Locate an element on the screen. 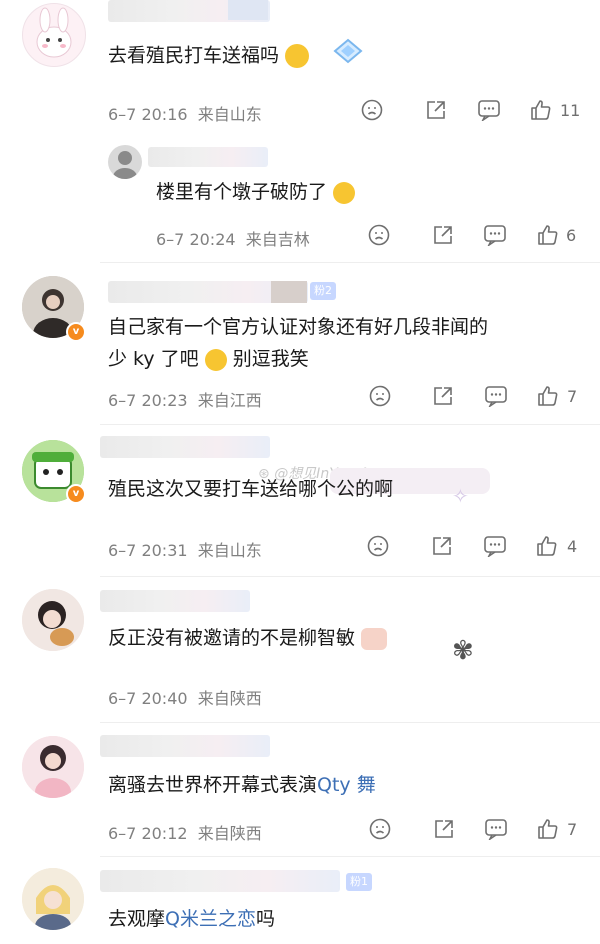 This screenshot has width=600, height=944. comment-meta: 6–7 20:31 来自山东 is located at coordinates (185, 549).